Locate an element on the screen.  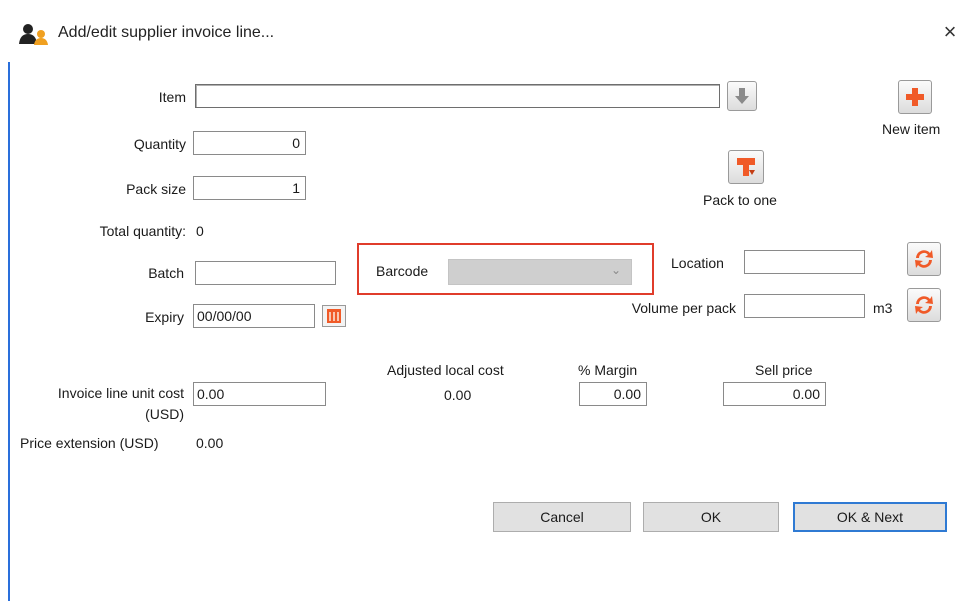
arrow-down-icon is located at coordinates (742, 96).